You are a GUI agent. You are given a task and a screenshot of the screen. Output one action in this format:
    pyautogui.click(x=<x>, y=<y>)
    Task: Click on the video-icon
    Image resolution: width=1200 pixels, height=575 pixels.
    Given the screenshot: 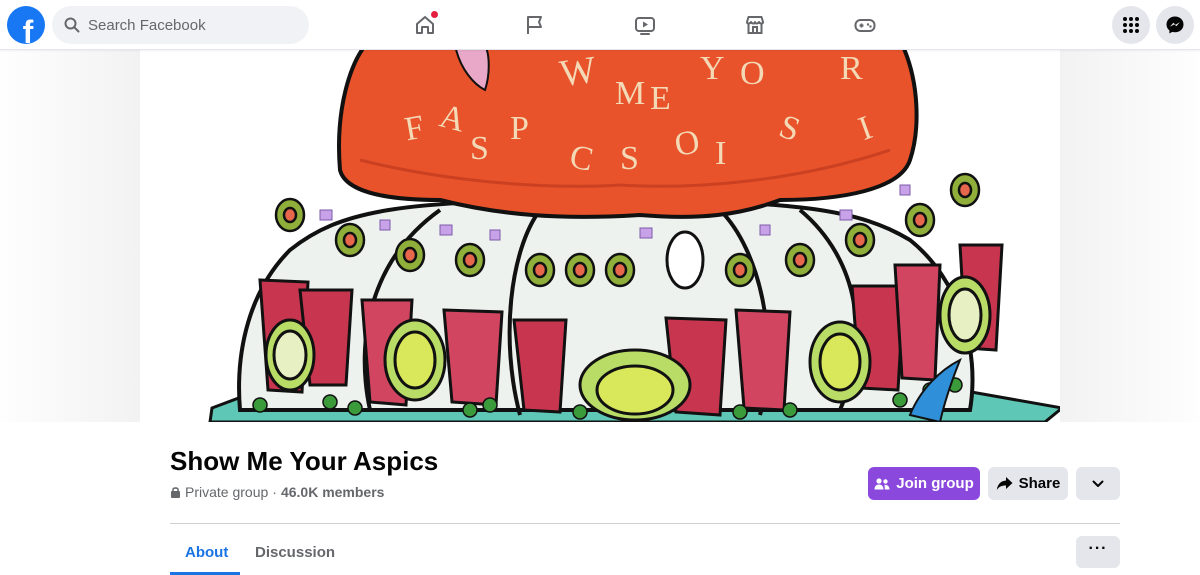 What is the action you would take?
    pyautogui.click(x=645, y=25)
    